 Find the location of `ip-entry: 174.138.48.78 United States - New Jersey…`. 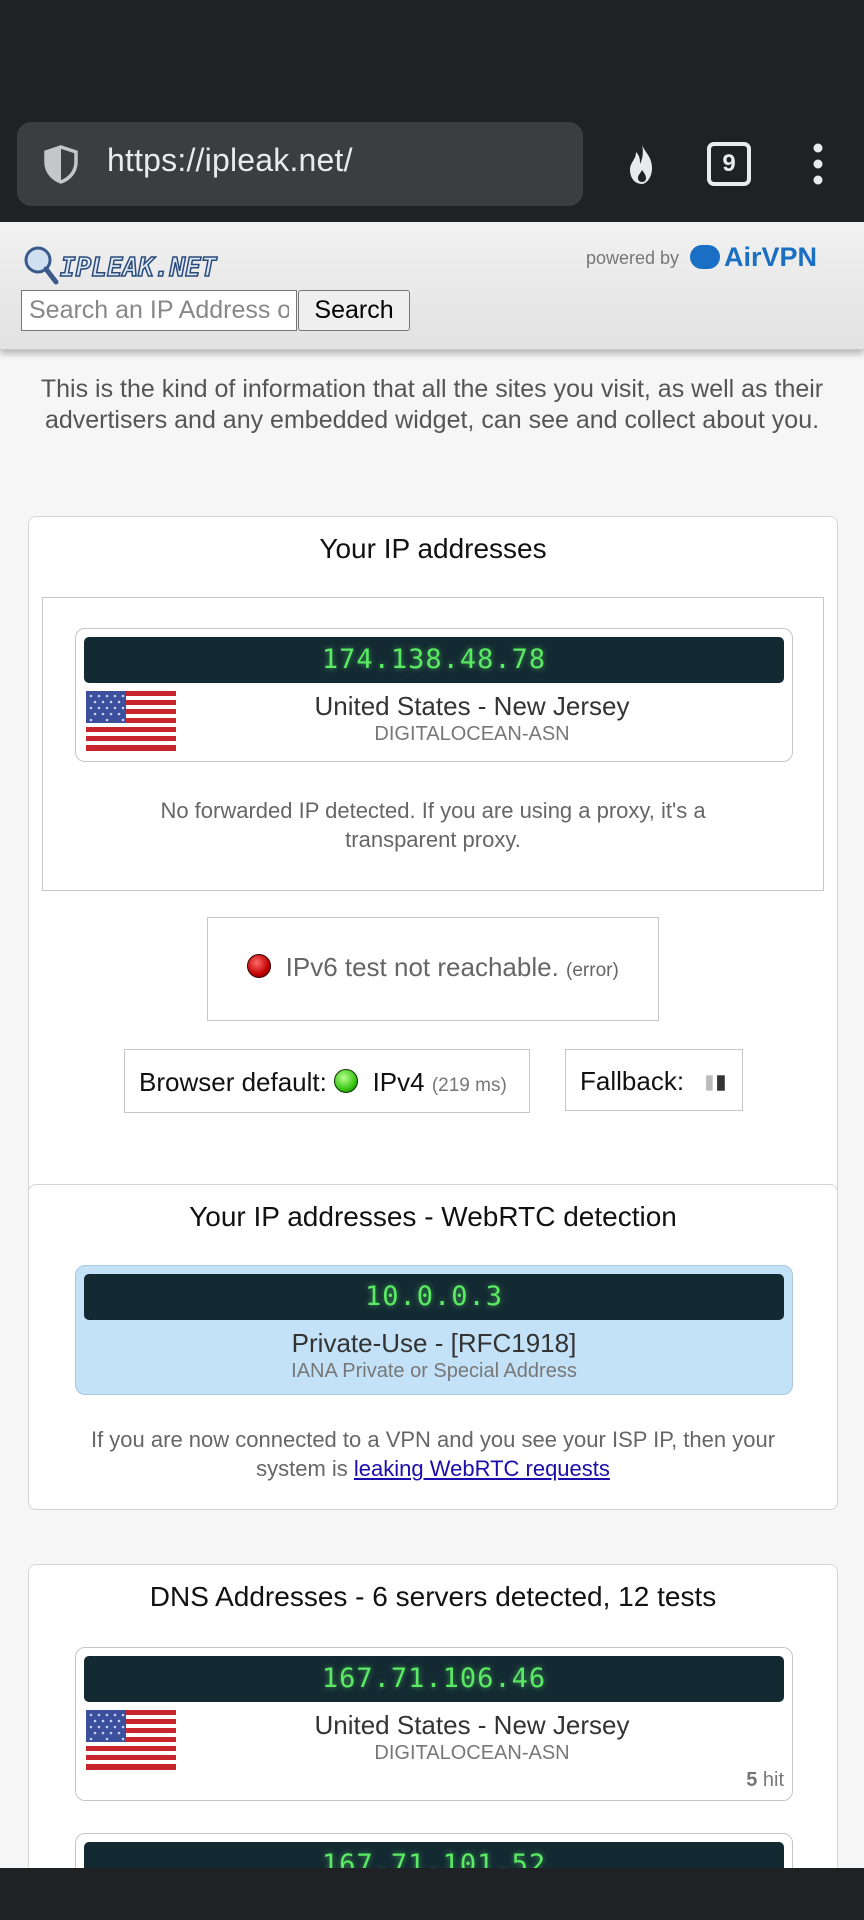

ip-entry: 174.138.48.78 United States - New Jersey… is located at coordinates (434, 695).